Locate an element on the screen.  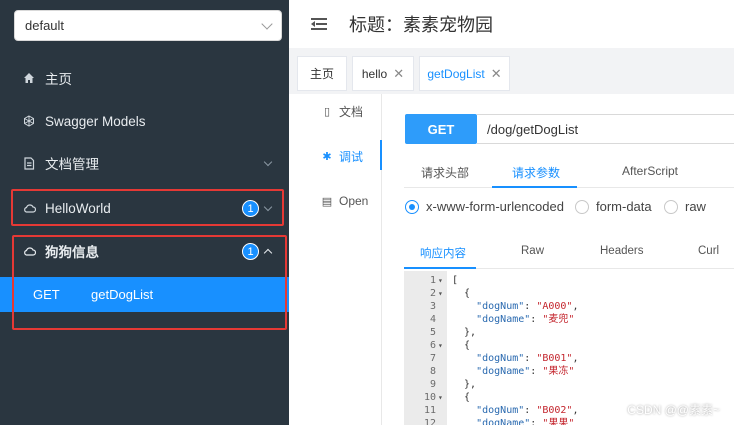
radio-label: x-www-form-urlencoded is located at coordinates (495, 206).